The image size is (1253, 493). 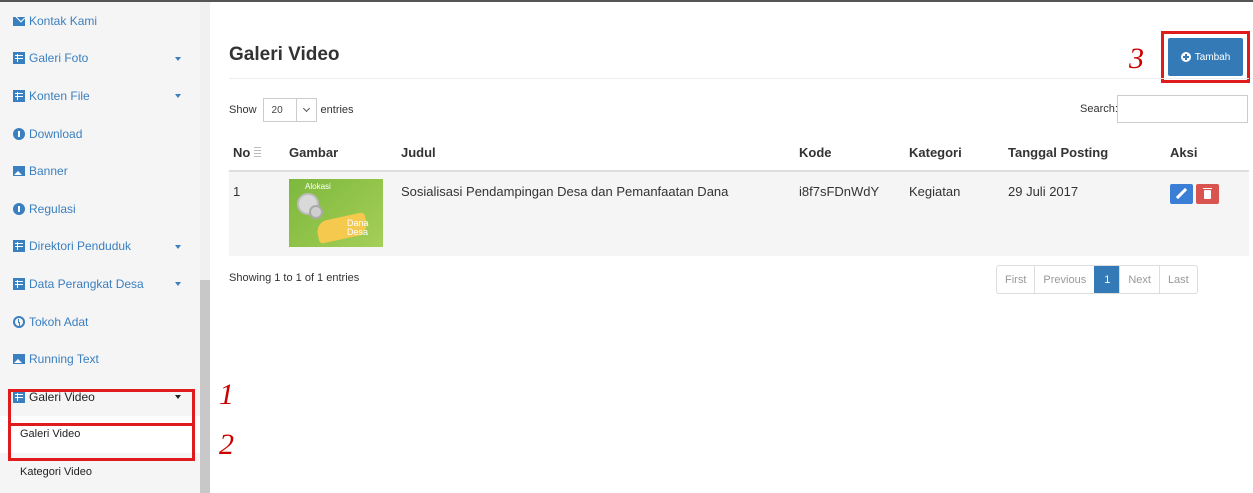 What do you see at coordinates (100, 209) in the screenshot?
I see `sidebar-item-regulasi: Regulasi` at bounding box center [100, 209].